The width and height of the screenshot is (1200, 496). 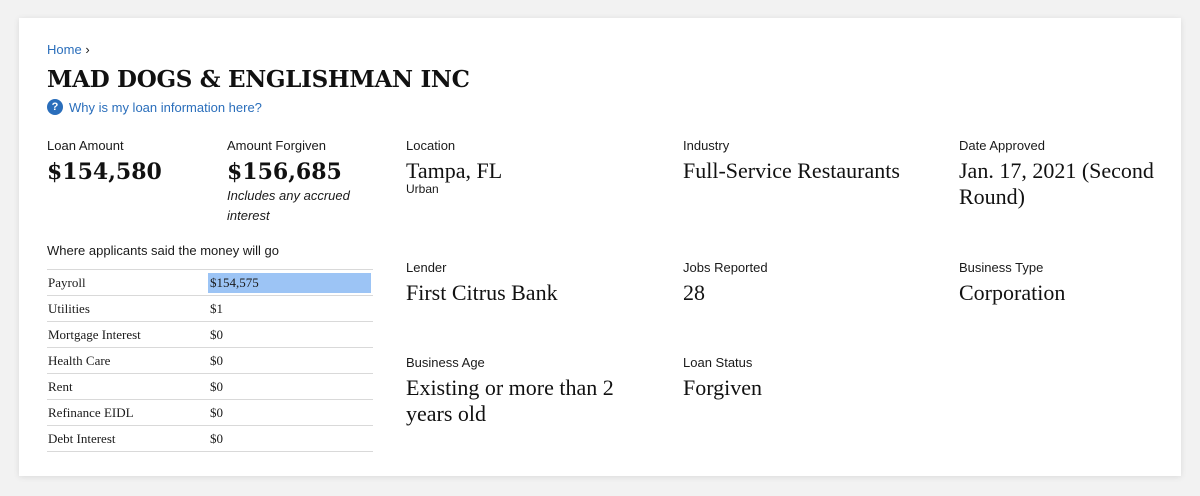 What do you see at coordinates (725, 267) in the screenshot?
I see `jobs-label: Jobs Reported` at bounding box center [725, 267].